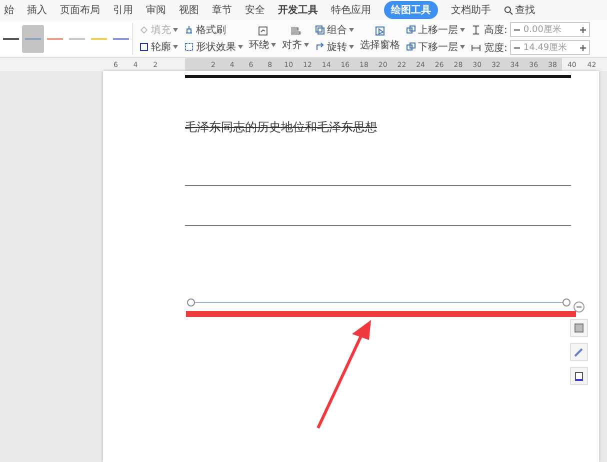 Image resolution: width=607 pixels, height=462 pixels. Describe the element at coordinates (496, 48) in the screenshot. I see `width-label: 宽度:` at that location.